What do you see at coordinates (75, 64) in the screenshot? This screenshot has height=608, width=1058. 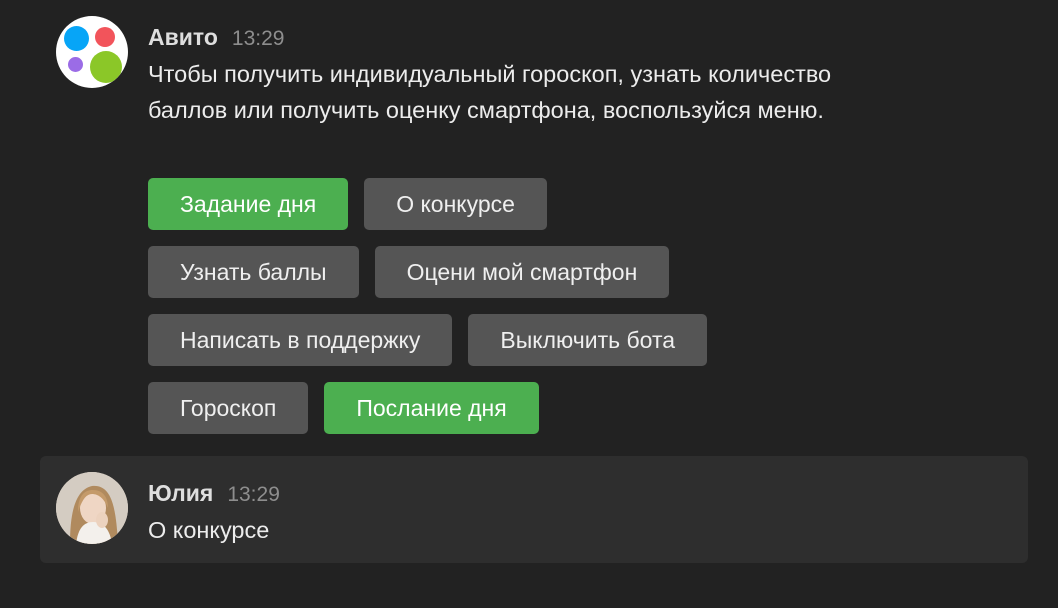 I see `logo-purple-dot` at bounding box center [75, 64].